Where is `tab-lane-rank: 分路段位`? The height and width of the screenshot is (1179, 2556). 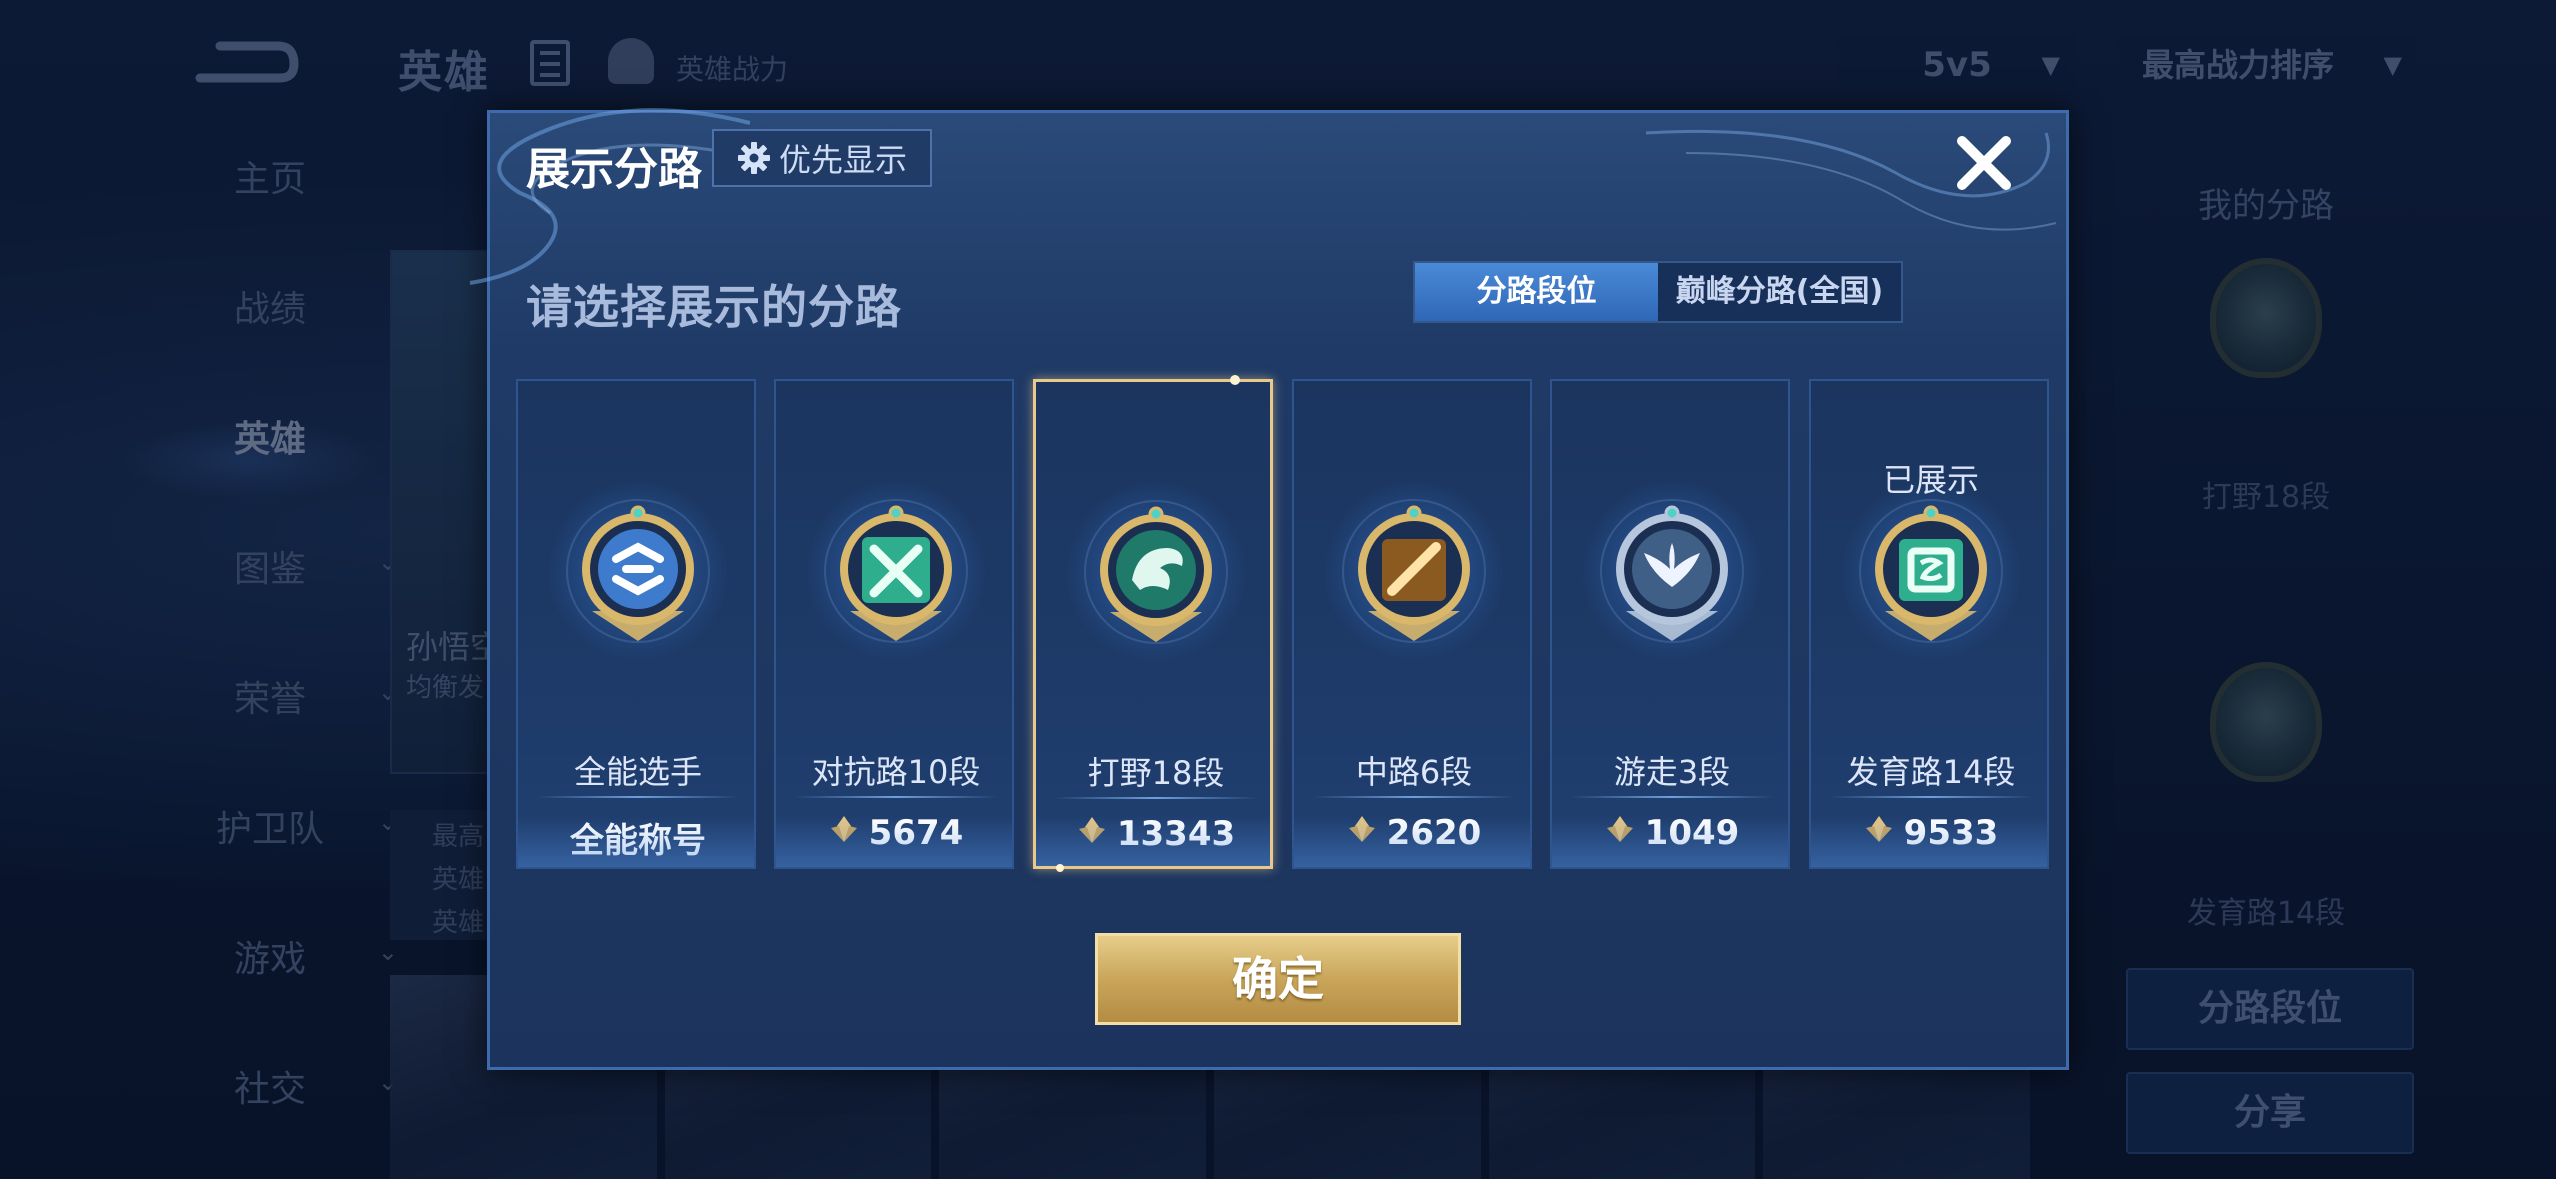 tab-lane-rank: 分路段位 is located at coordinates (1536, 292).